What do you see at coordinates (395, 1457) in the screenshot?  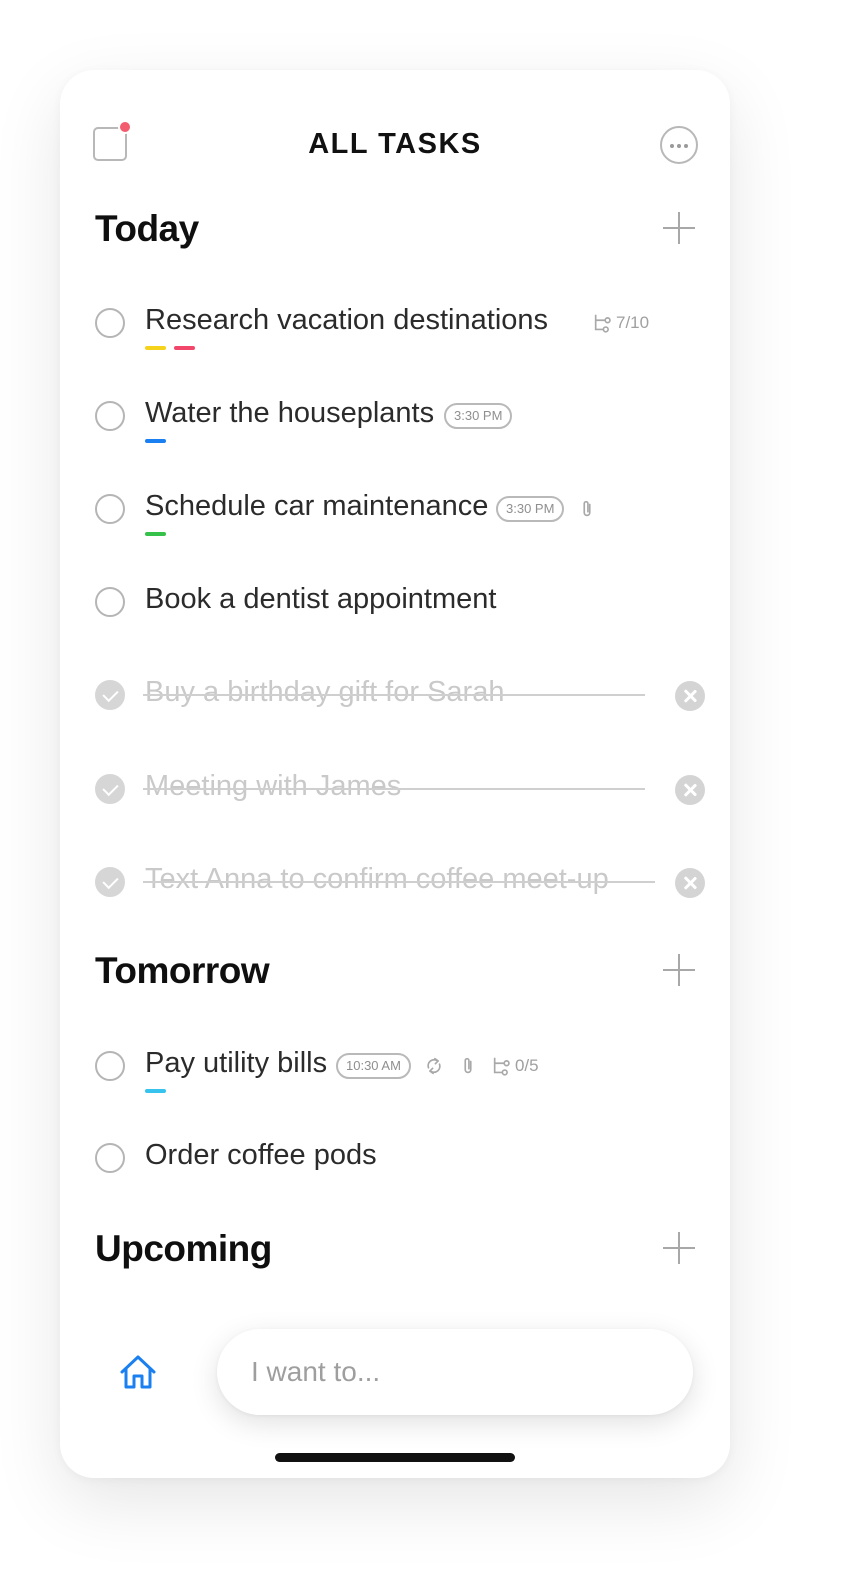 I see `home-indicator` at bounding box center [395, 1457].